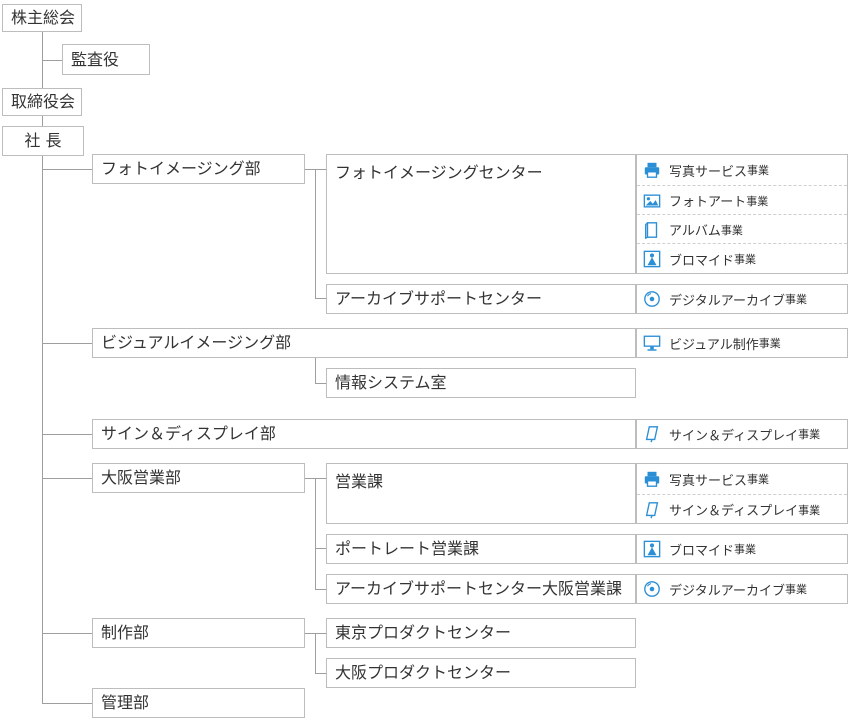 The image size is (850, 723). I want to click on business-list-osaka-sales: 写真サービス 事業 サイン＆ディスプレイ 事業, so click(742, 493).